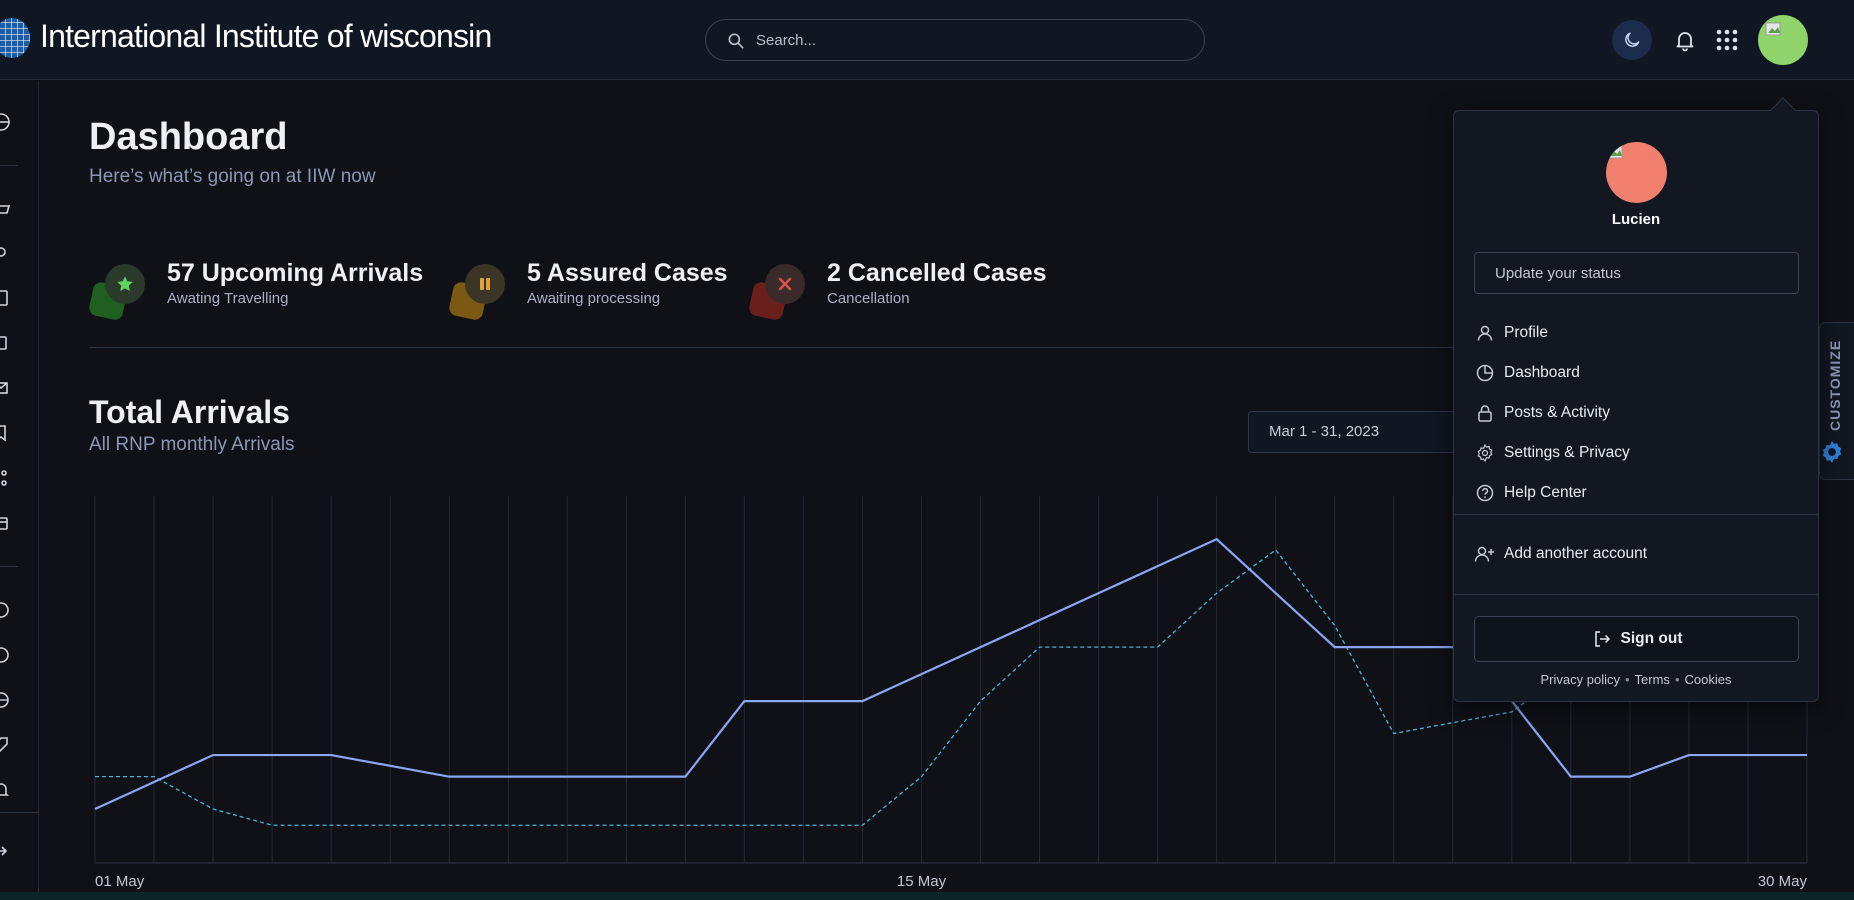 Image resolution: width=1854 pixels, height=900 pixels. What do you see at coordinates (3, 433) in the screenshot?
I see `bookmark-icon` at bounding box center [3, 433].